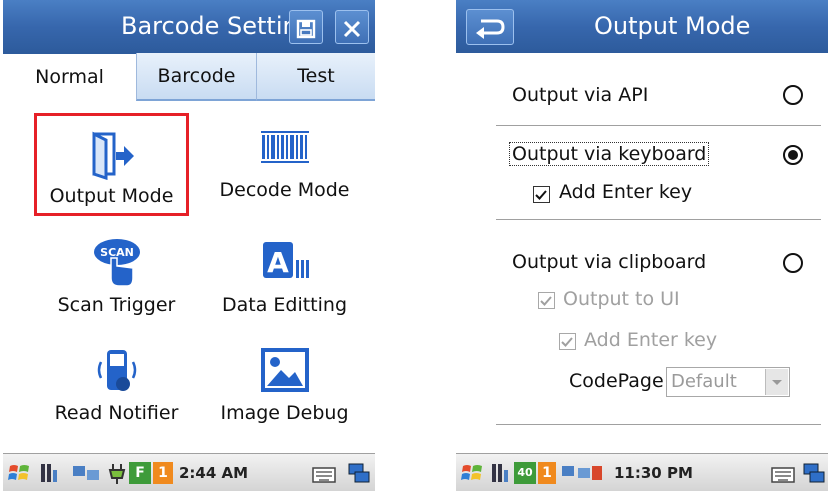 The height and width of the screenshot is (491, 828). What do you see at coordinates (650, 340) in the screenshot?
I see `clipboard-enter-label: Add Enter key` at bounding box center [650, 340].